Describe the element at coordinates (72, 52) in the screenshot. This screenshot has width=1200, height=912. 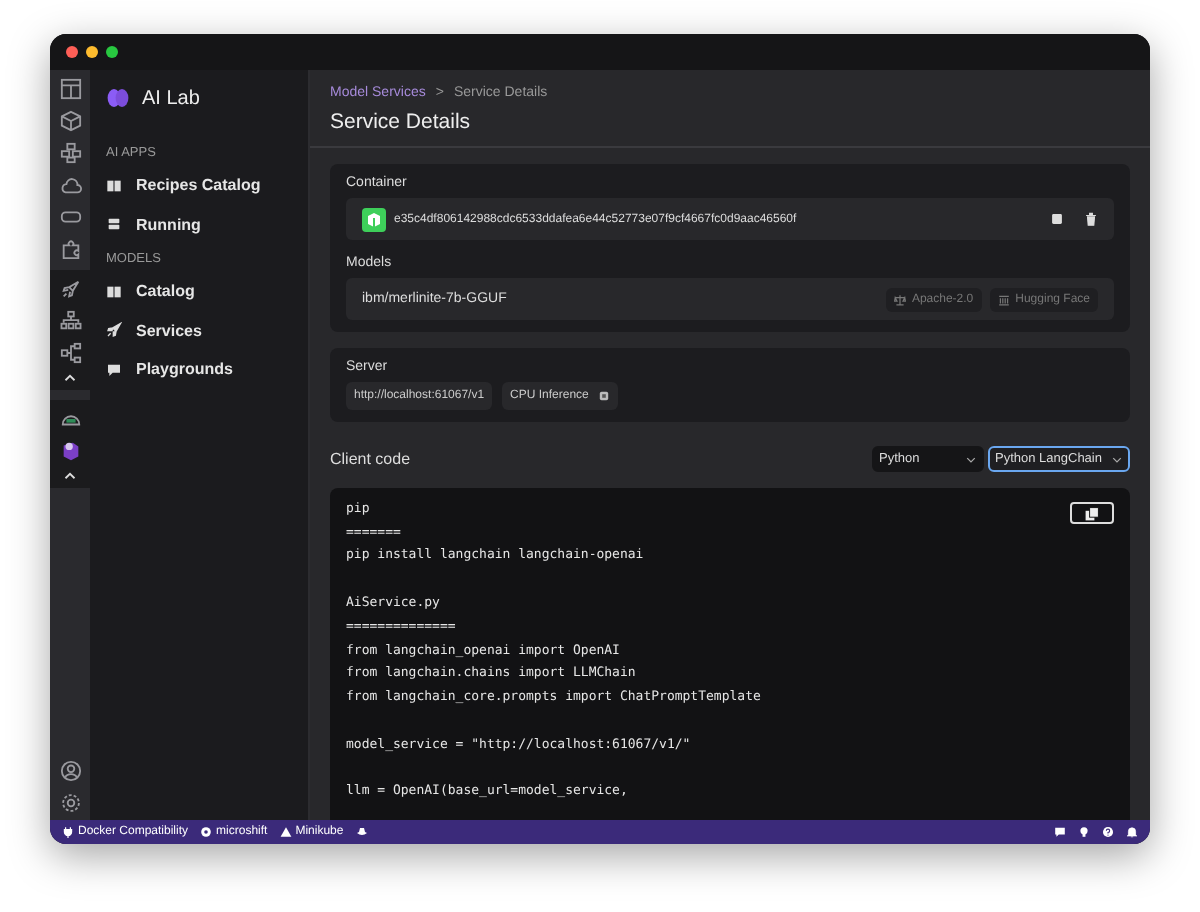
I see `close-button` at that location.